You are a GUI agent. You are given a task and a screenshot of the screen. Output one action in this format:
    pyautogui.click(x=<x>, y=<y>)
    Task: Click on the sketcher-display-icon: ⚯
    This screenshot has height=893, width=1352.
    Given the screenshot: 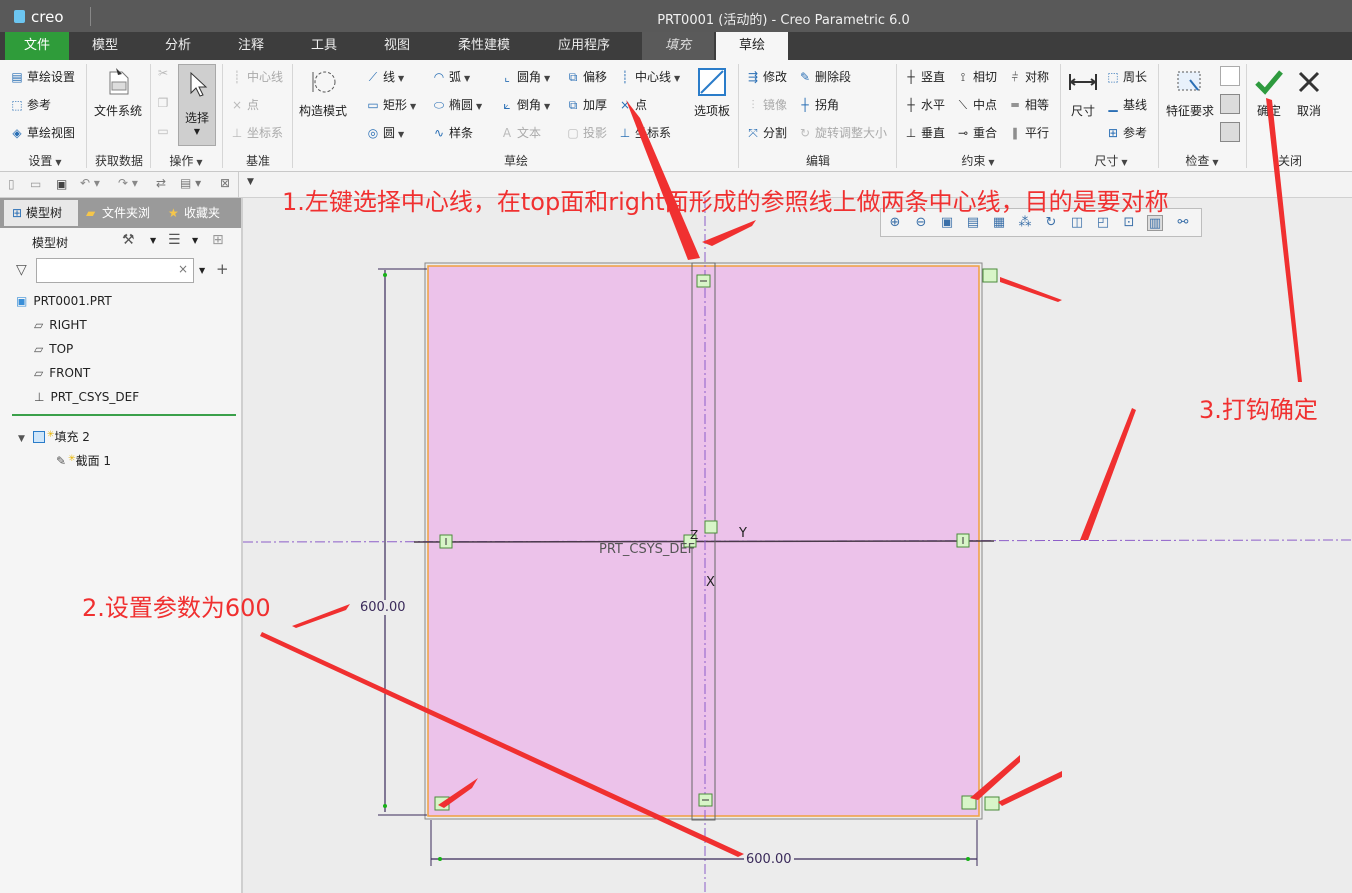 What is the action you would take?
    pyautogui.click(x=1183, y=223)
    